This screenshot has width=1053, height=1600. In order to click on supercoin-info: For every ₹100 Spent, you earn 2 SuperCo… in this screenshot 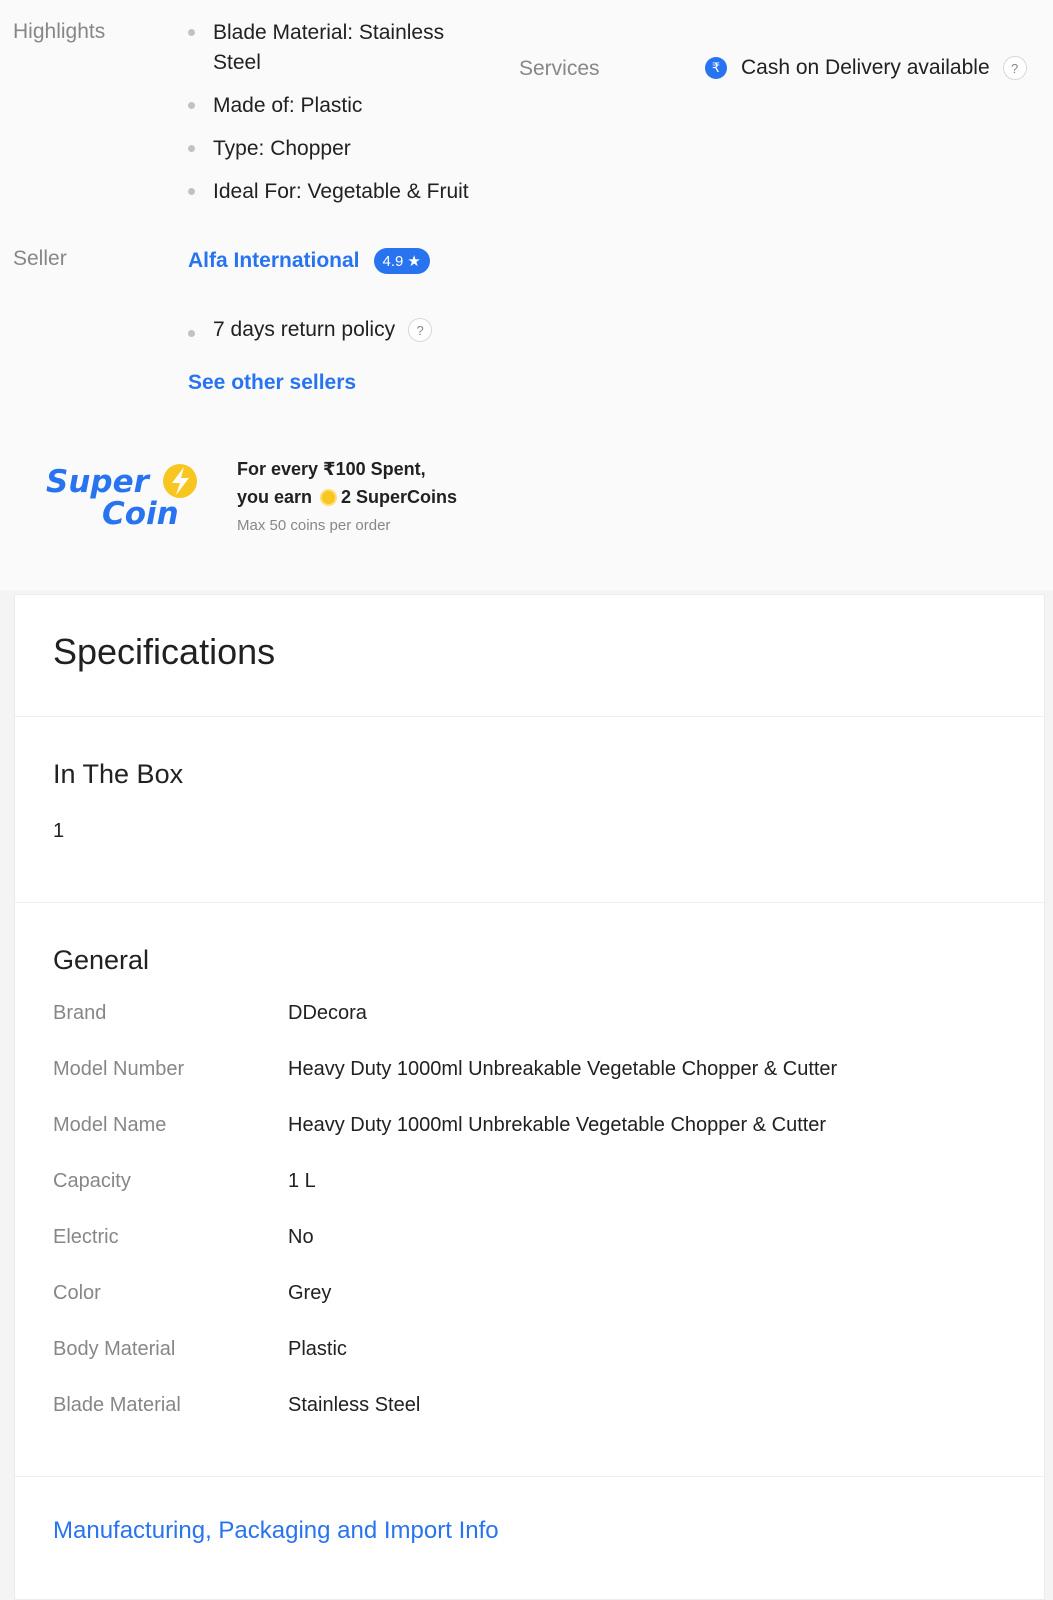, I will do `click(347, 494)`.